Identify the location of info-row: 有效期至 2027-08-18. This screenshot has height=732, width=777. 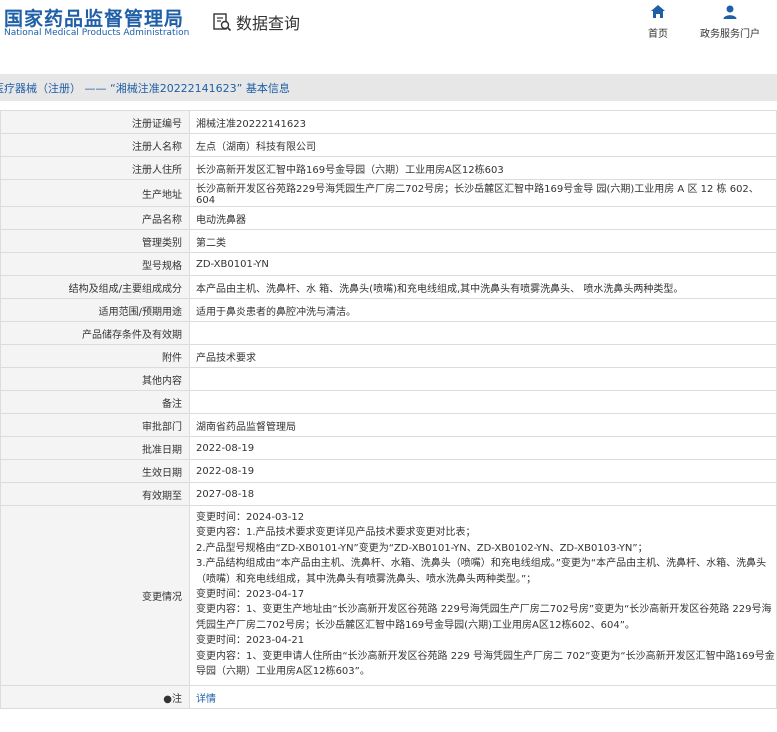
(388, 494).